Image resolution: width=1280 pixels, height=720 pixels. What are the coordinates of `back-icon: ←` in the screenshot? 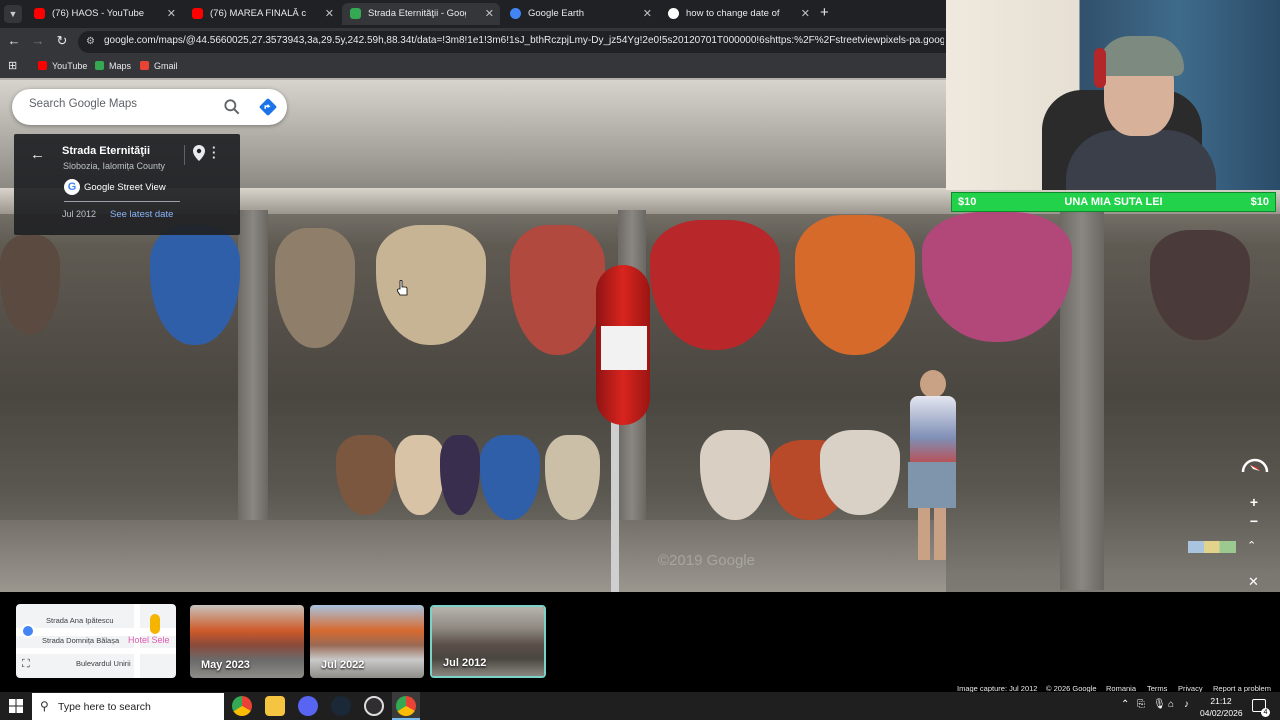 It's located at (14, 40).